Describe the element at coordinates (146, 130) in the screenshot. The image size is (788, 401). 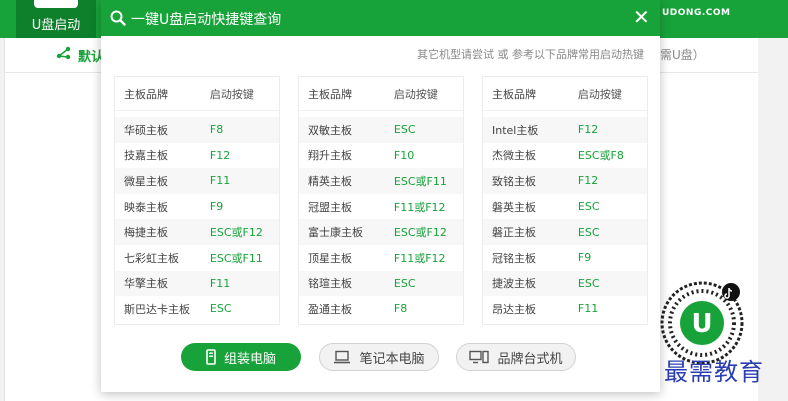
I see `brand-name: 华硕主板` at that location.